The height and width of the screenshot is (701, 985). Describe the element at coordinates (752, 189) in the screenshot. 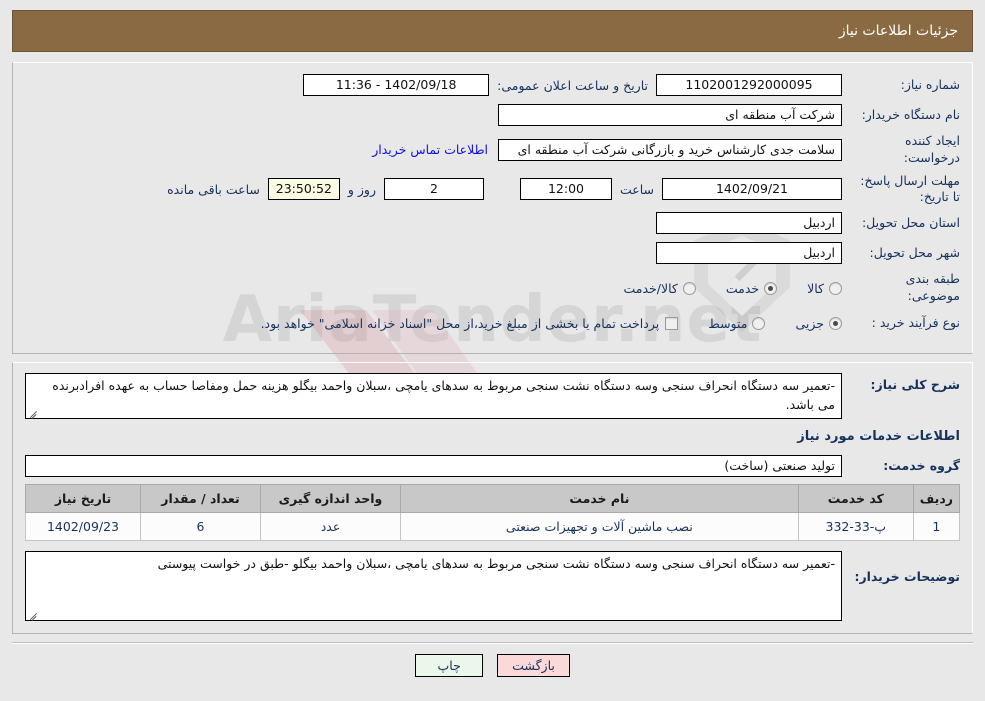

I see `deadline-date-value: 1402/09/21` at that location.